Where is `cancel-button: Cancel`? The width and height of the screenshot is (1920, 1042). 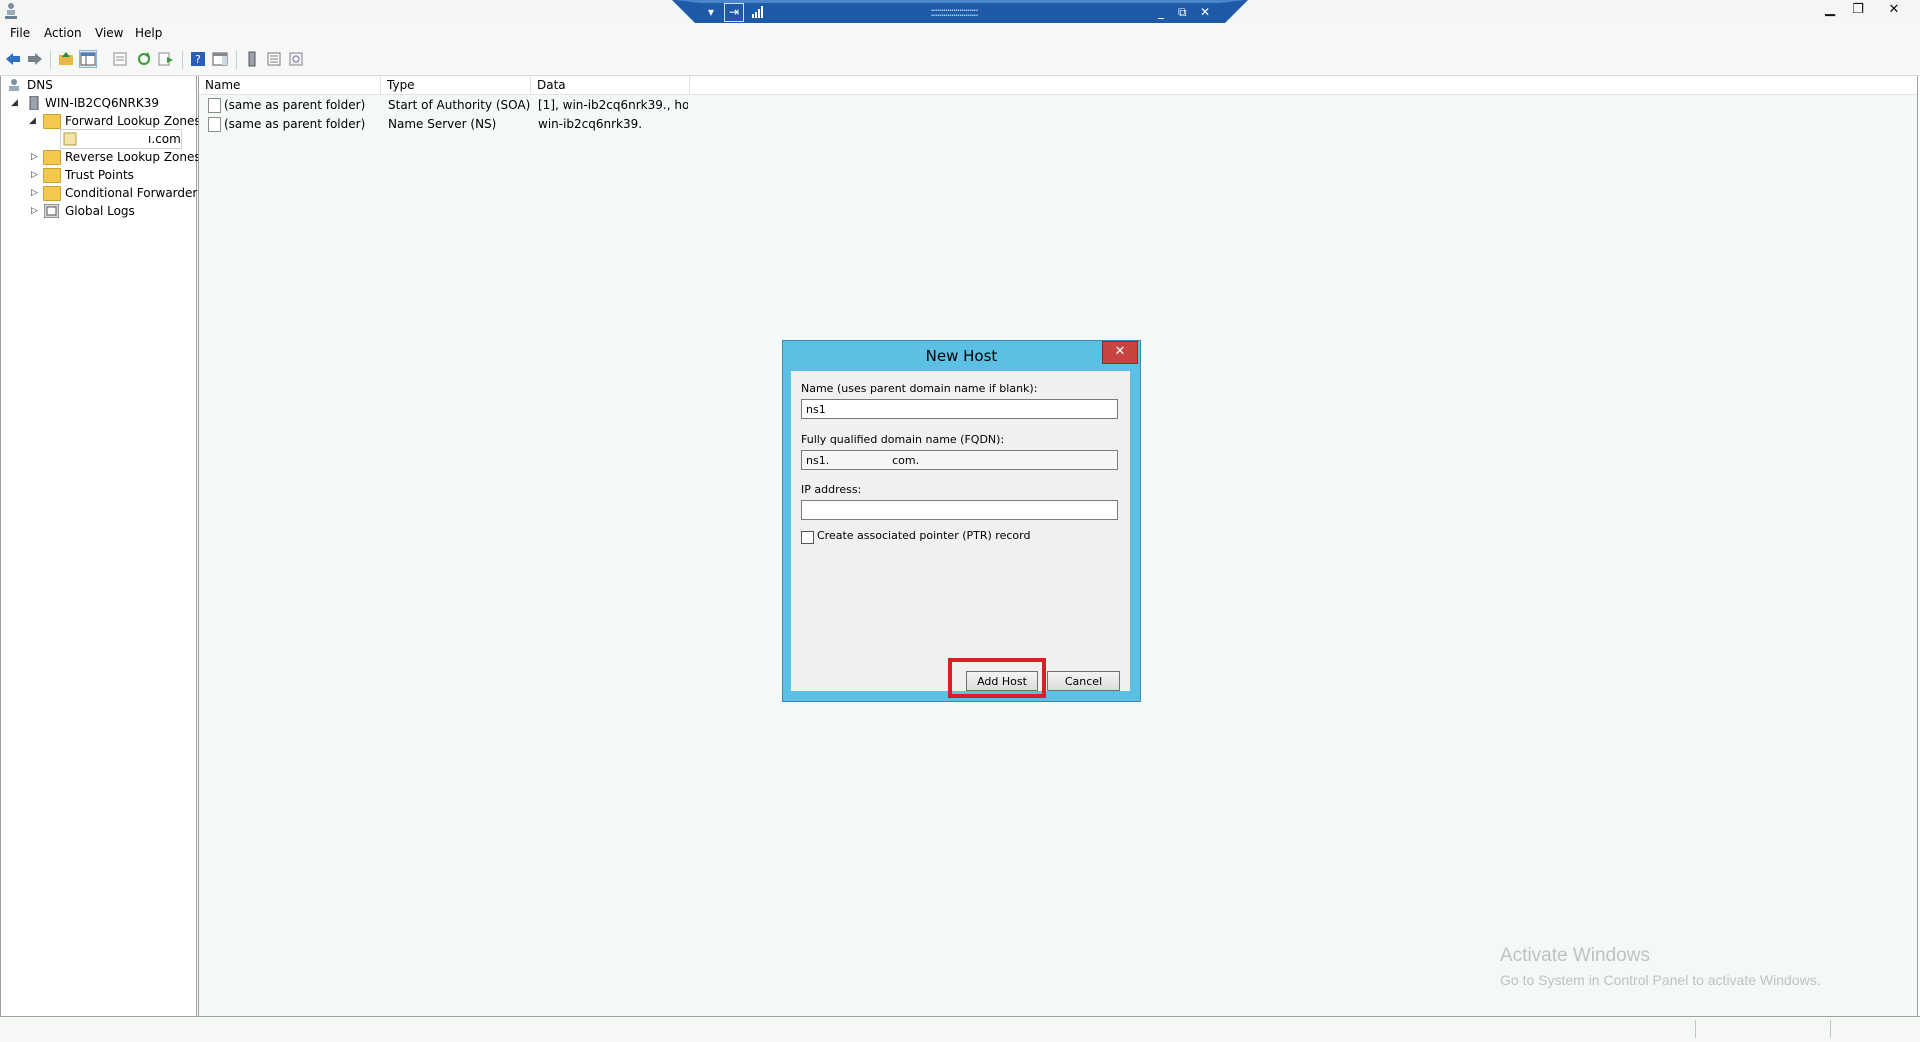
cancel-button: Cancel is located at coordinates (1083, 681).